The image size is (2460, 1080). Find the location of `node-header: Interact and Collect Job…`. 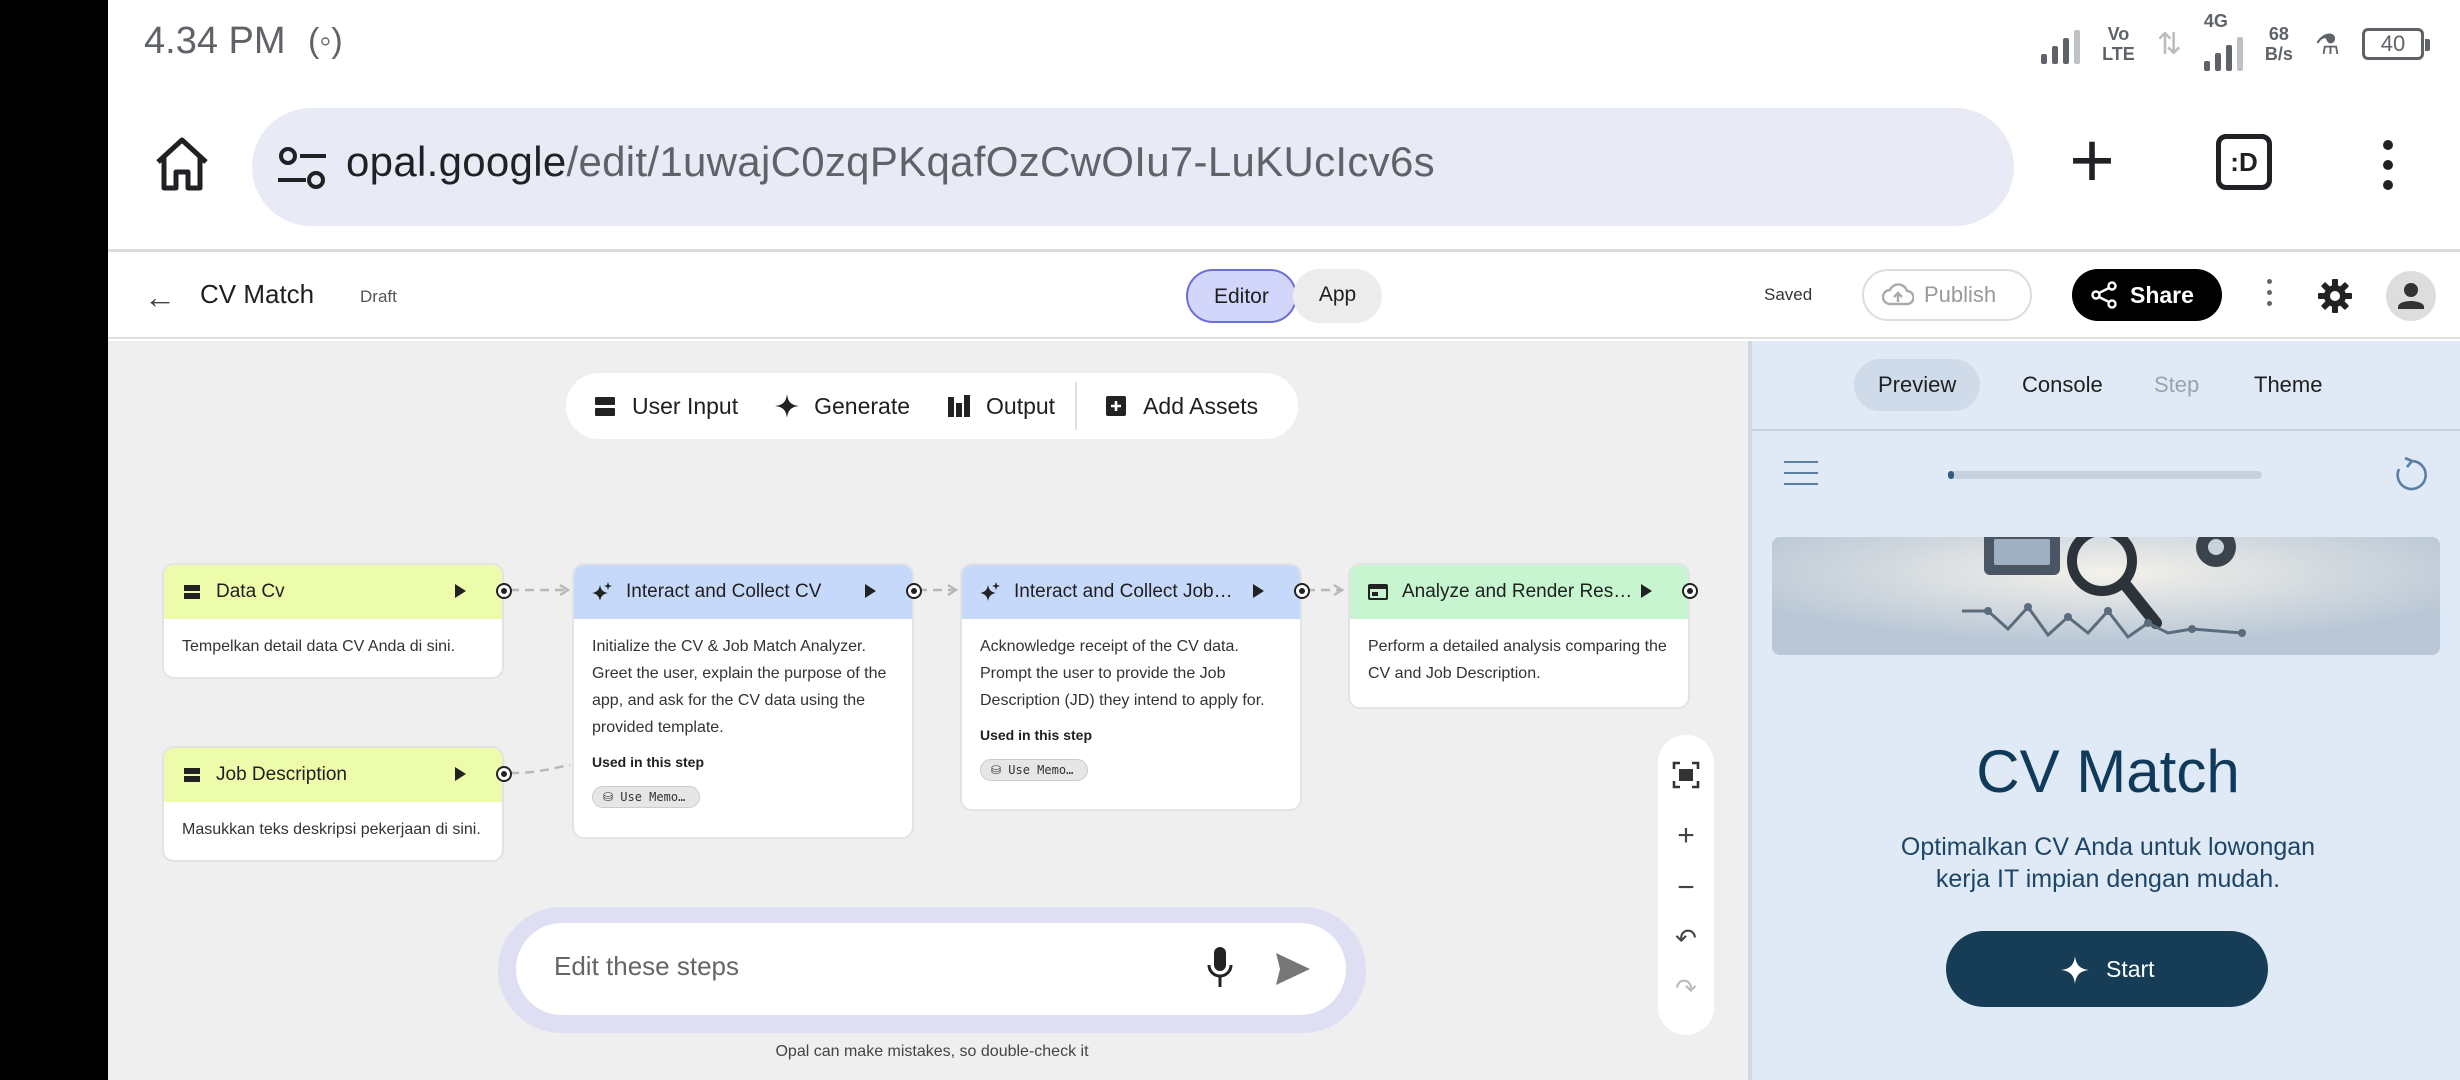

node-header: Interact and Collect Job… is located at coordinates (1131, 592).